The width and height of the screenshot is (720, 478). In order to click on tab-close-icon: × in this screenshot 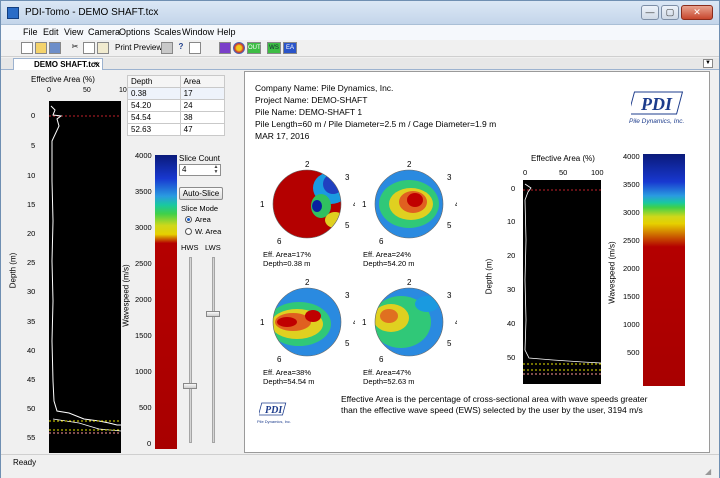, I will do `click(96, 64)`.